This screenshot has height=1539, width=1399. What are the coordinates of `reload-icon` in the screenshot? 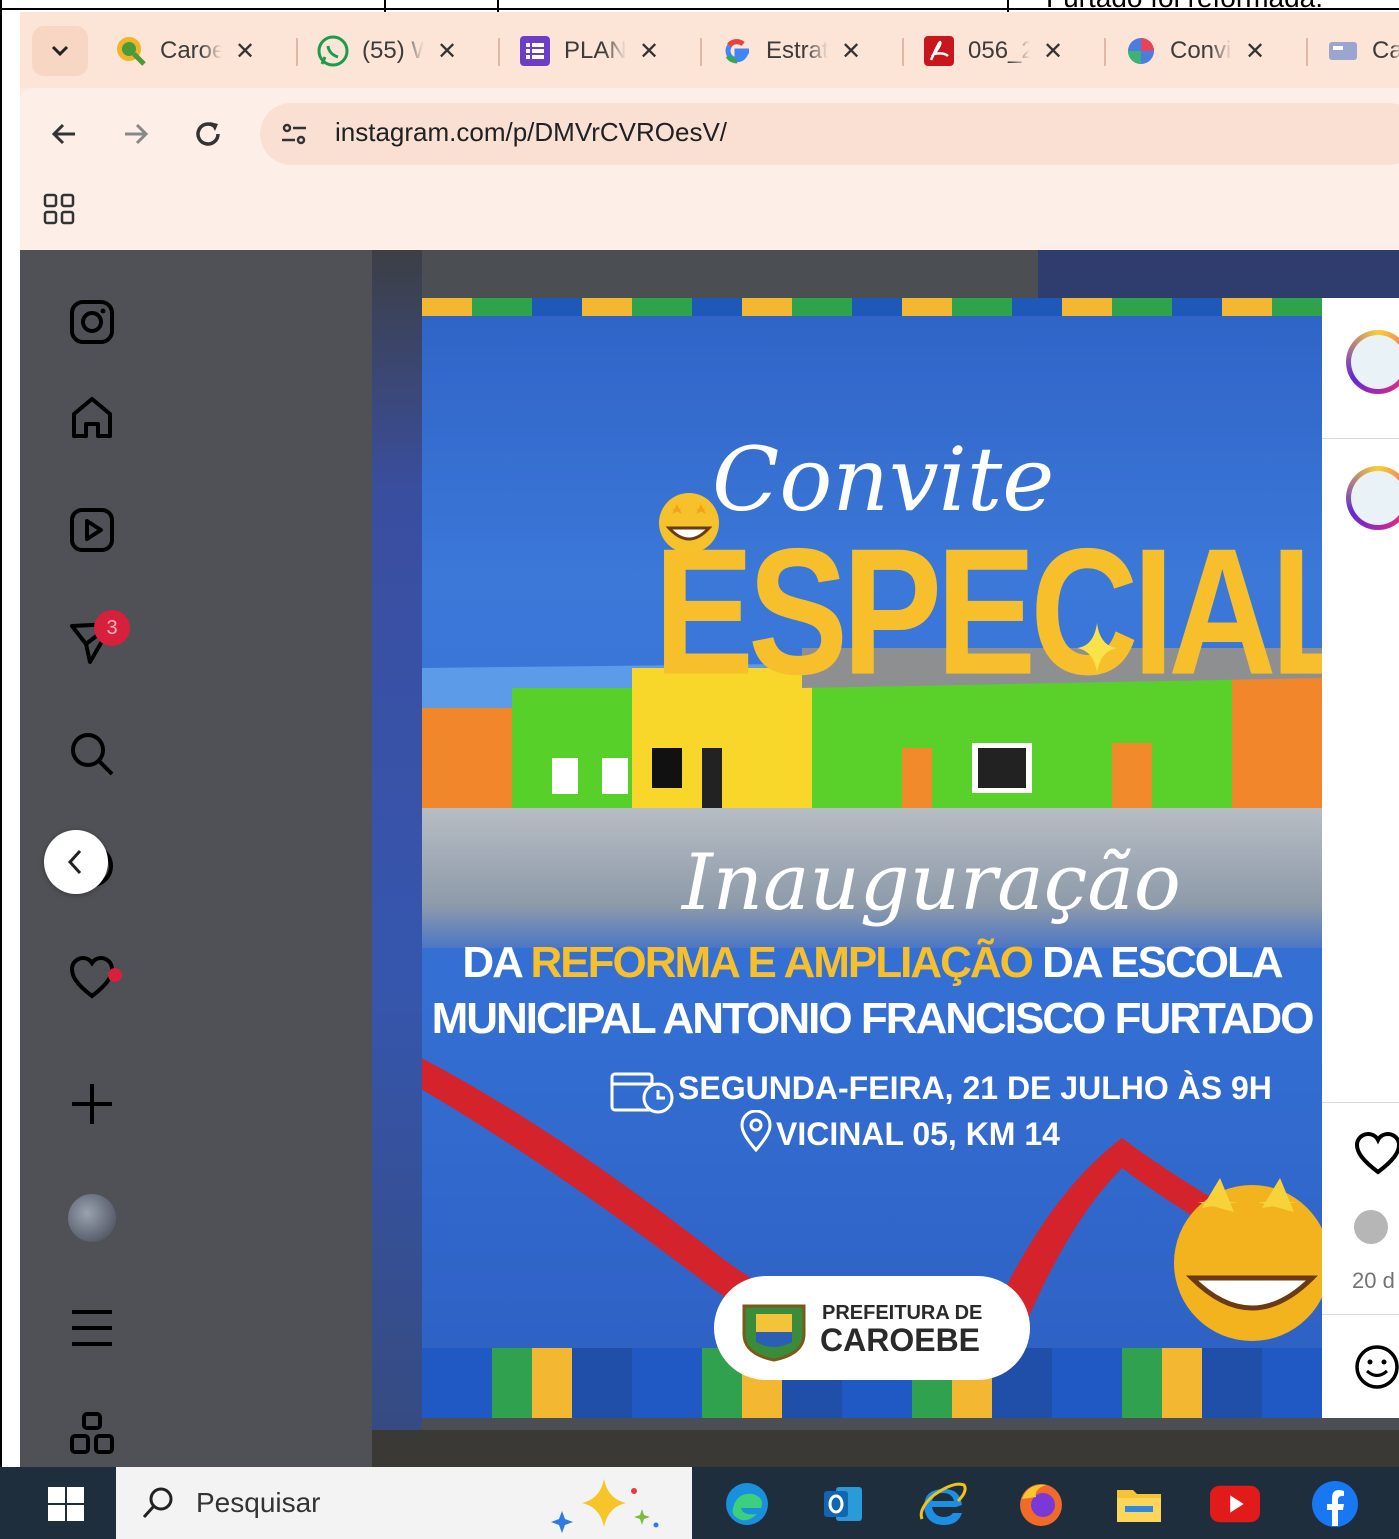 It's located at (208, 134).